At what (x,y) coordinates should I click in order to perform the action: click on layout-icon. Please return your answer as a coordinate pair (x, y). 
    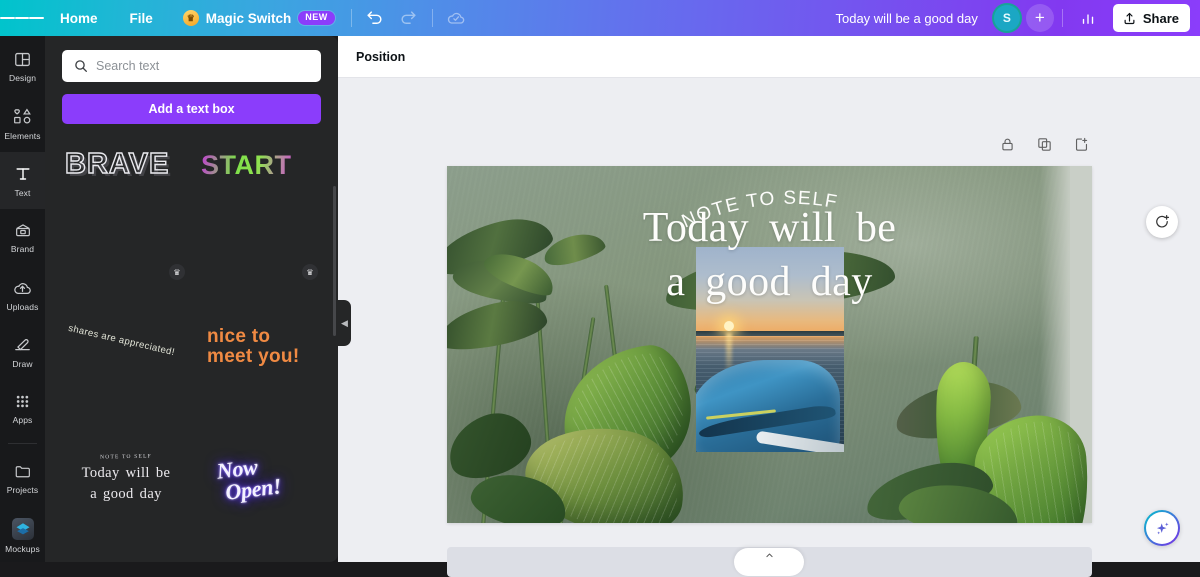
    Looking at the image, I should click on (22, 59).